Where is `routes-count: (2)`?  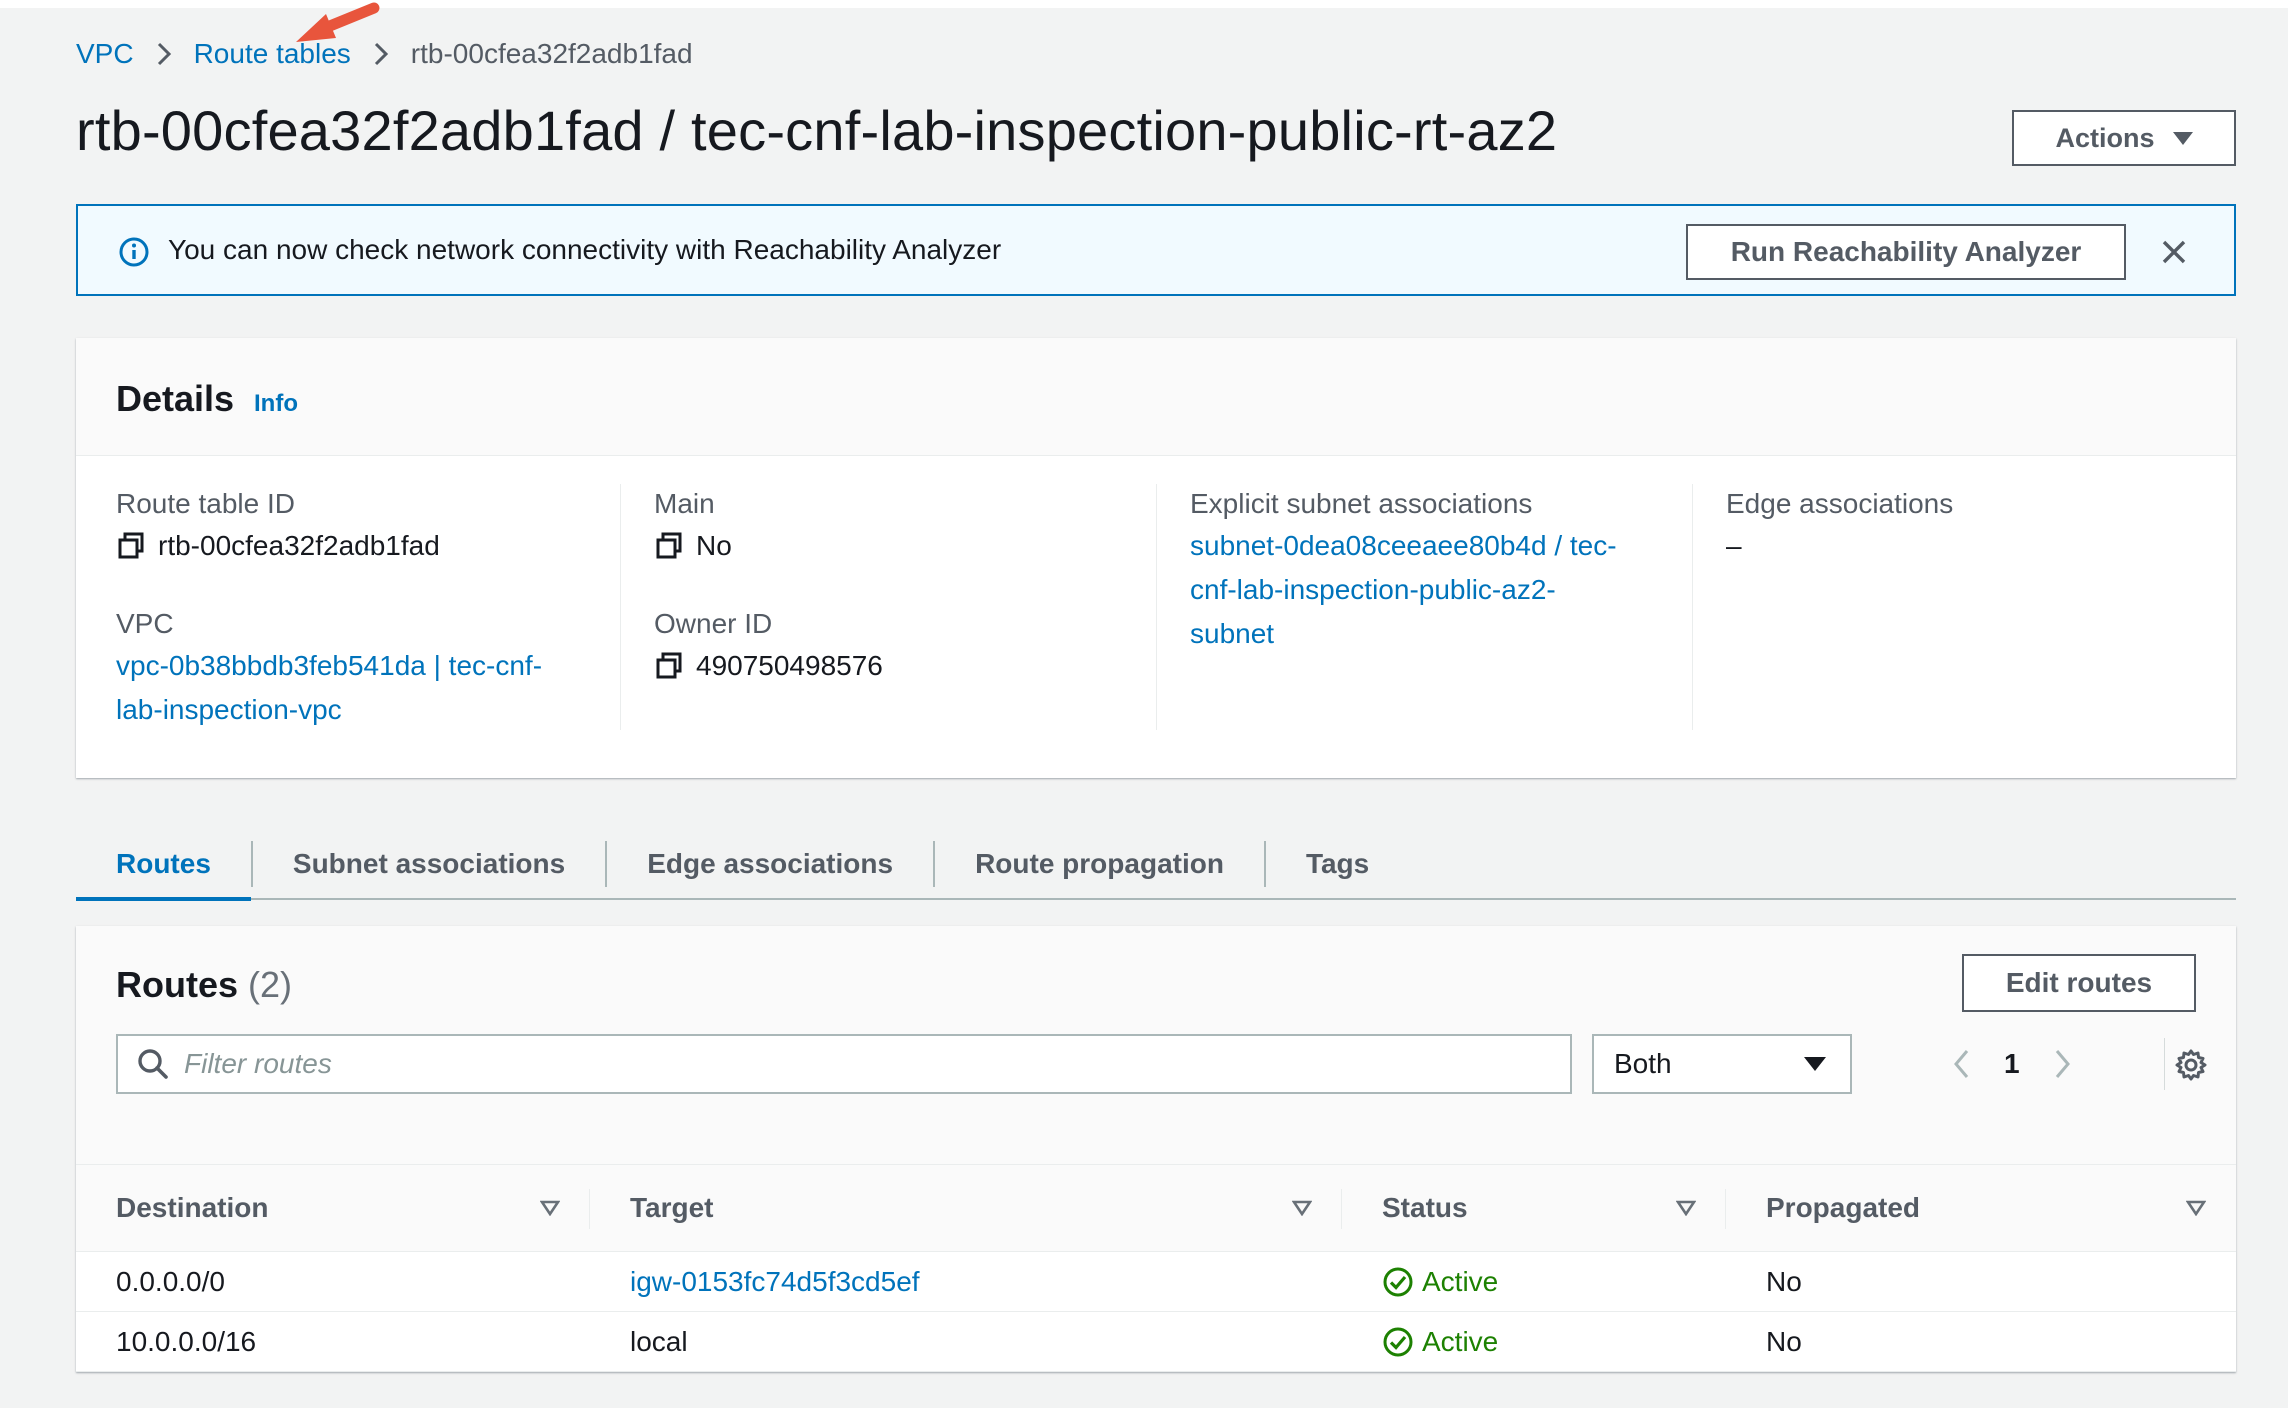
routes-count: (2) is located at coordinates (270, 984).